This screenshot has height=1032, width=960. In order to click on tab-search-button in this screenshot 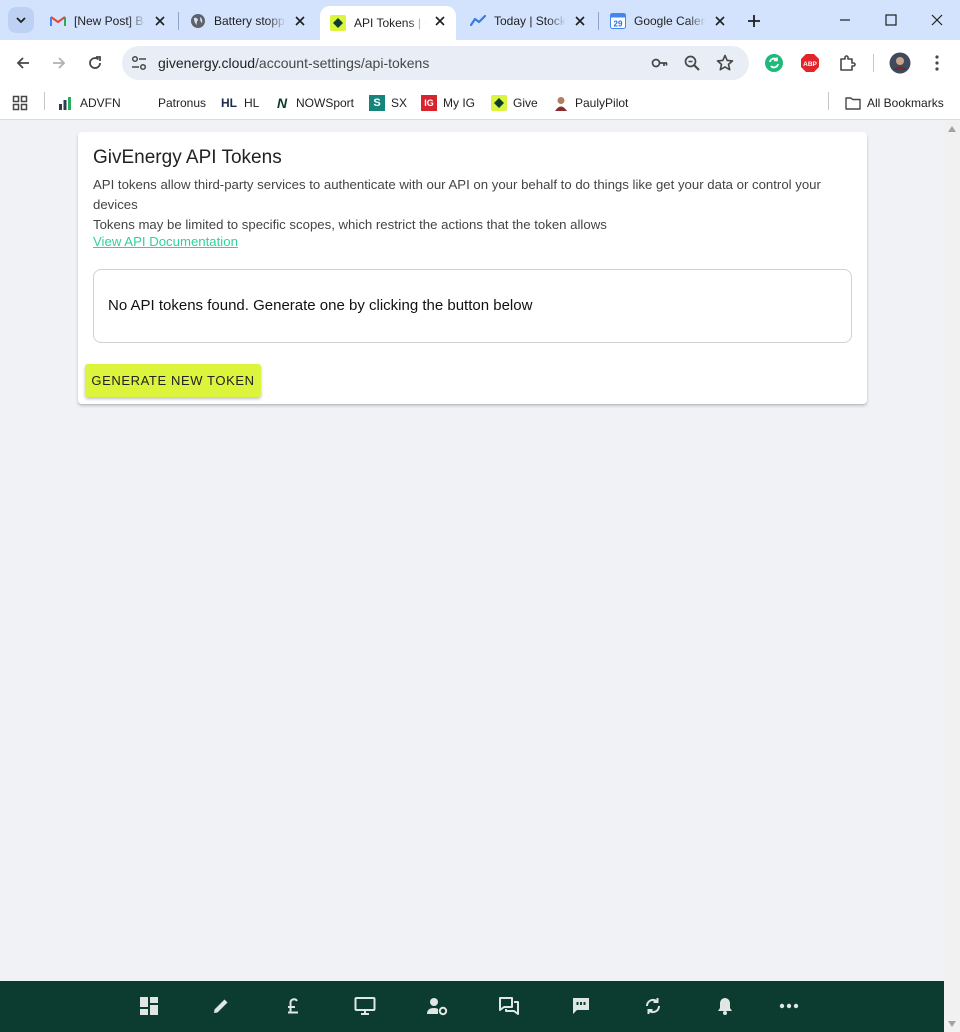, I will do `click(21, 20)`.